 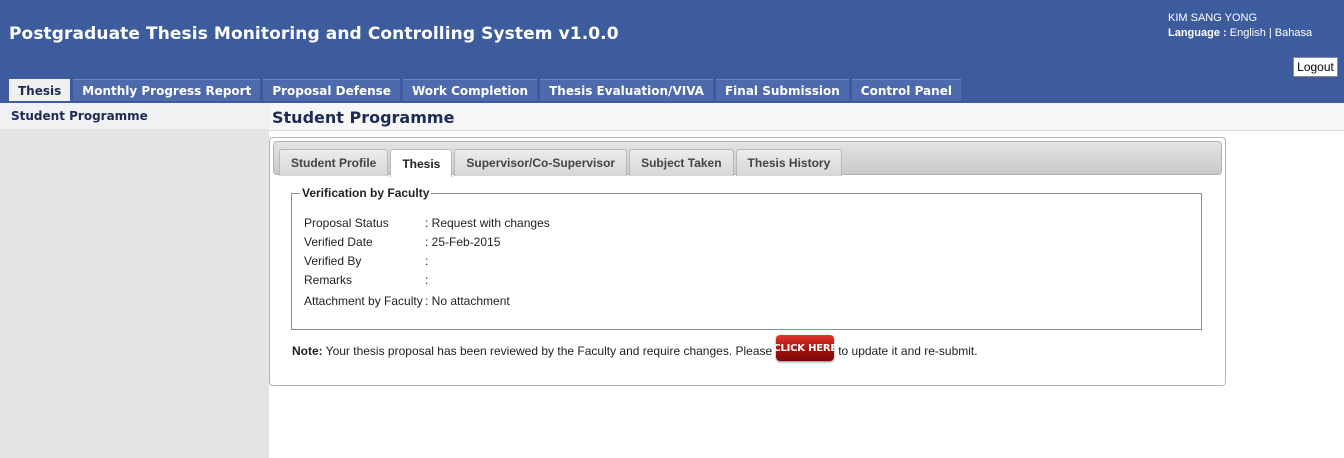 What do you see at coordinates (470, 90) in the screenshot?
I see `nav-tab-work-completion: Work Completion` at bounding box center [470, 90].